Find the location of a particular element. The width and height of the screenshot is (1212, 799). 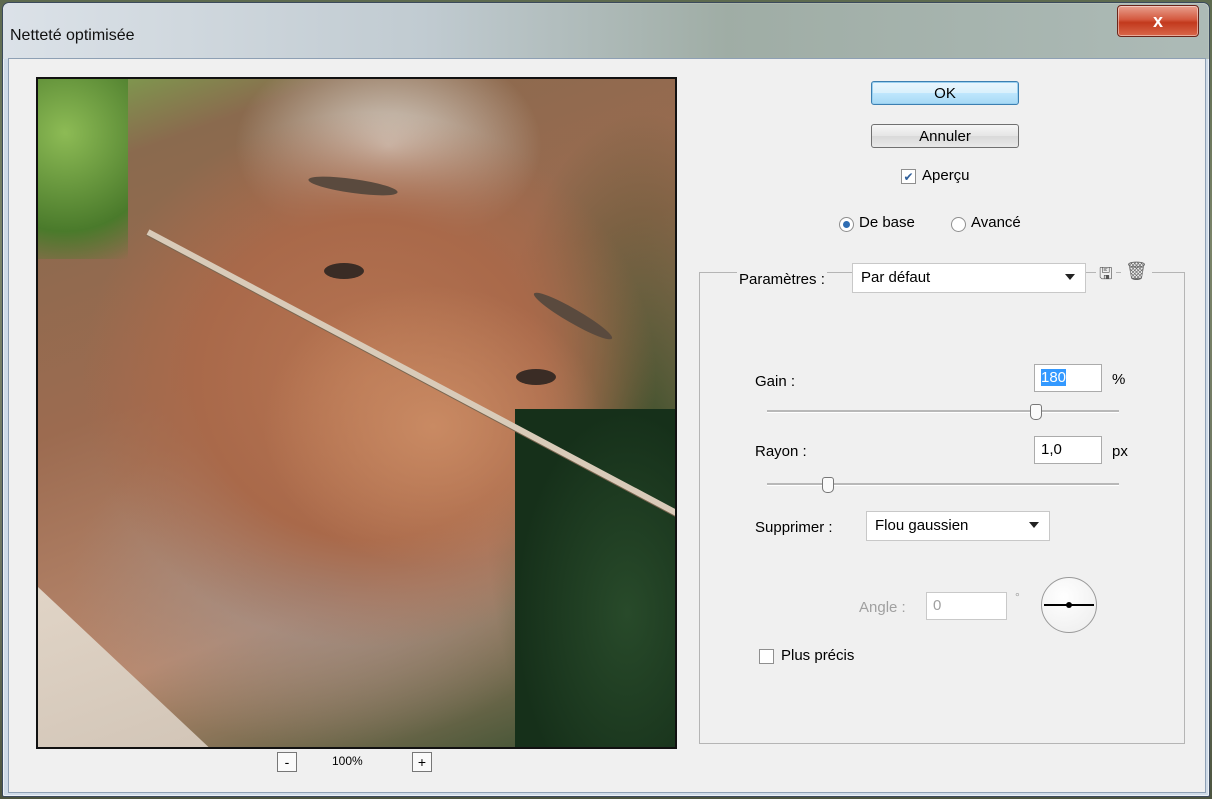

save-preset-icon: 🖫 is located at coordinates (1106, 276).